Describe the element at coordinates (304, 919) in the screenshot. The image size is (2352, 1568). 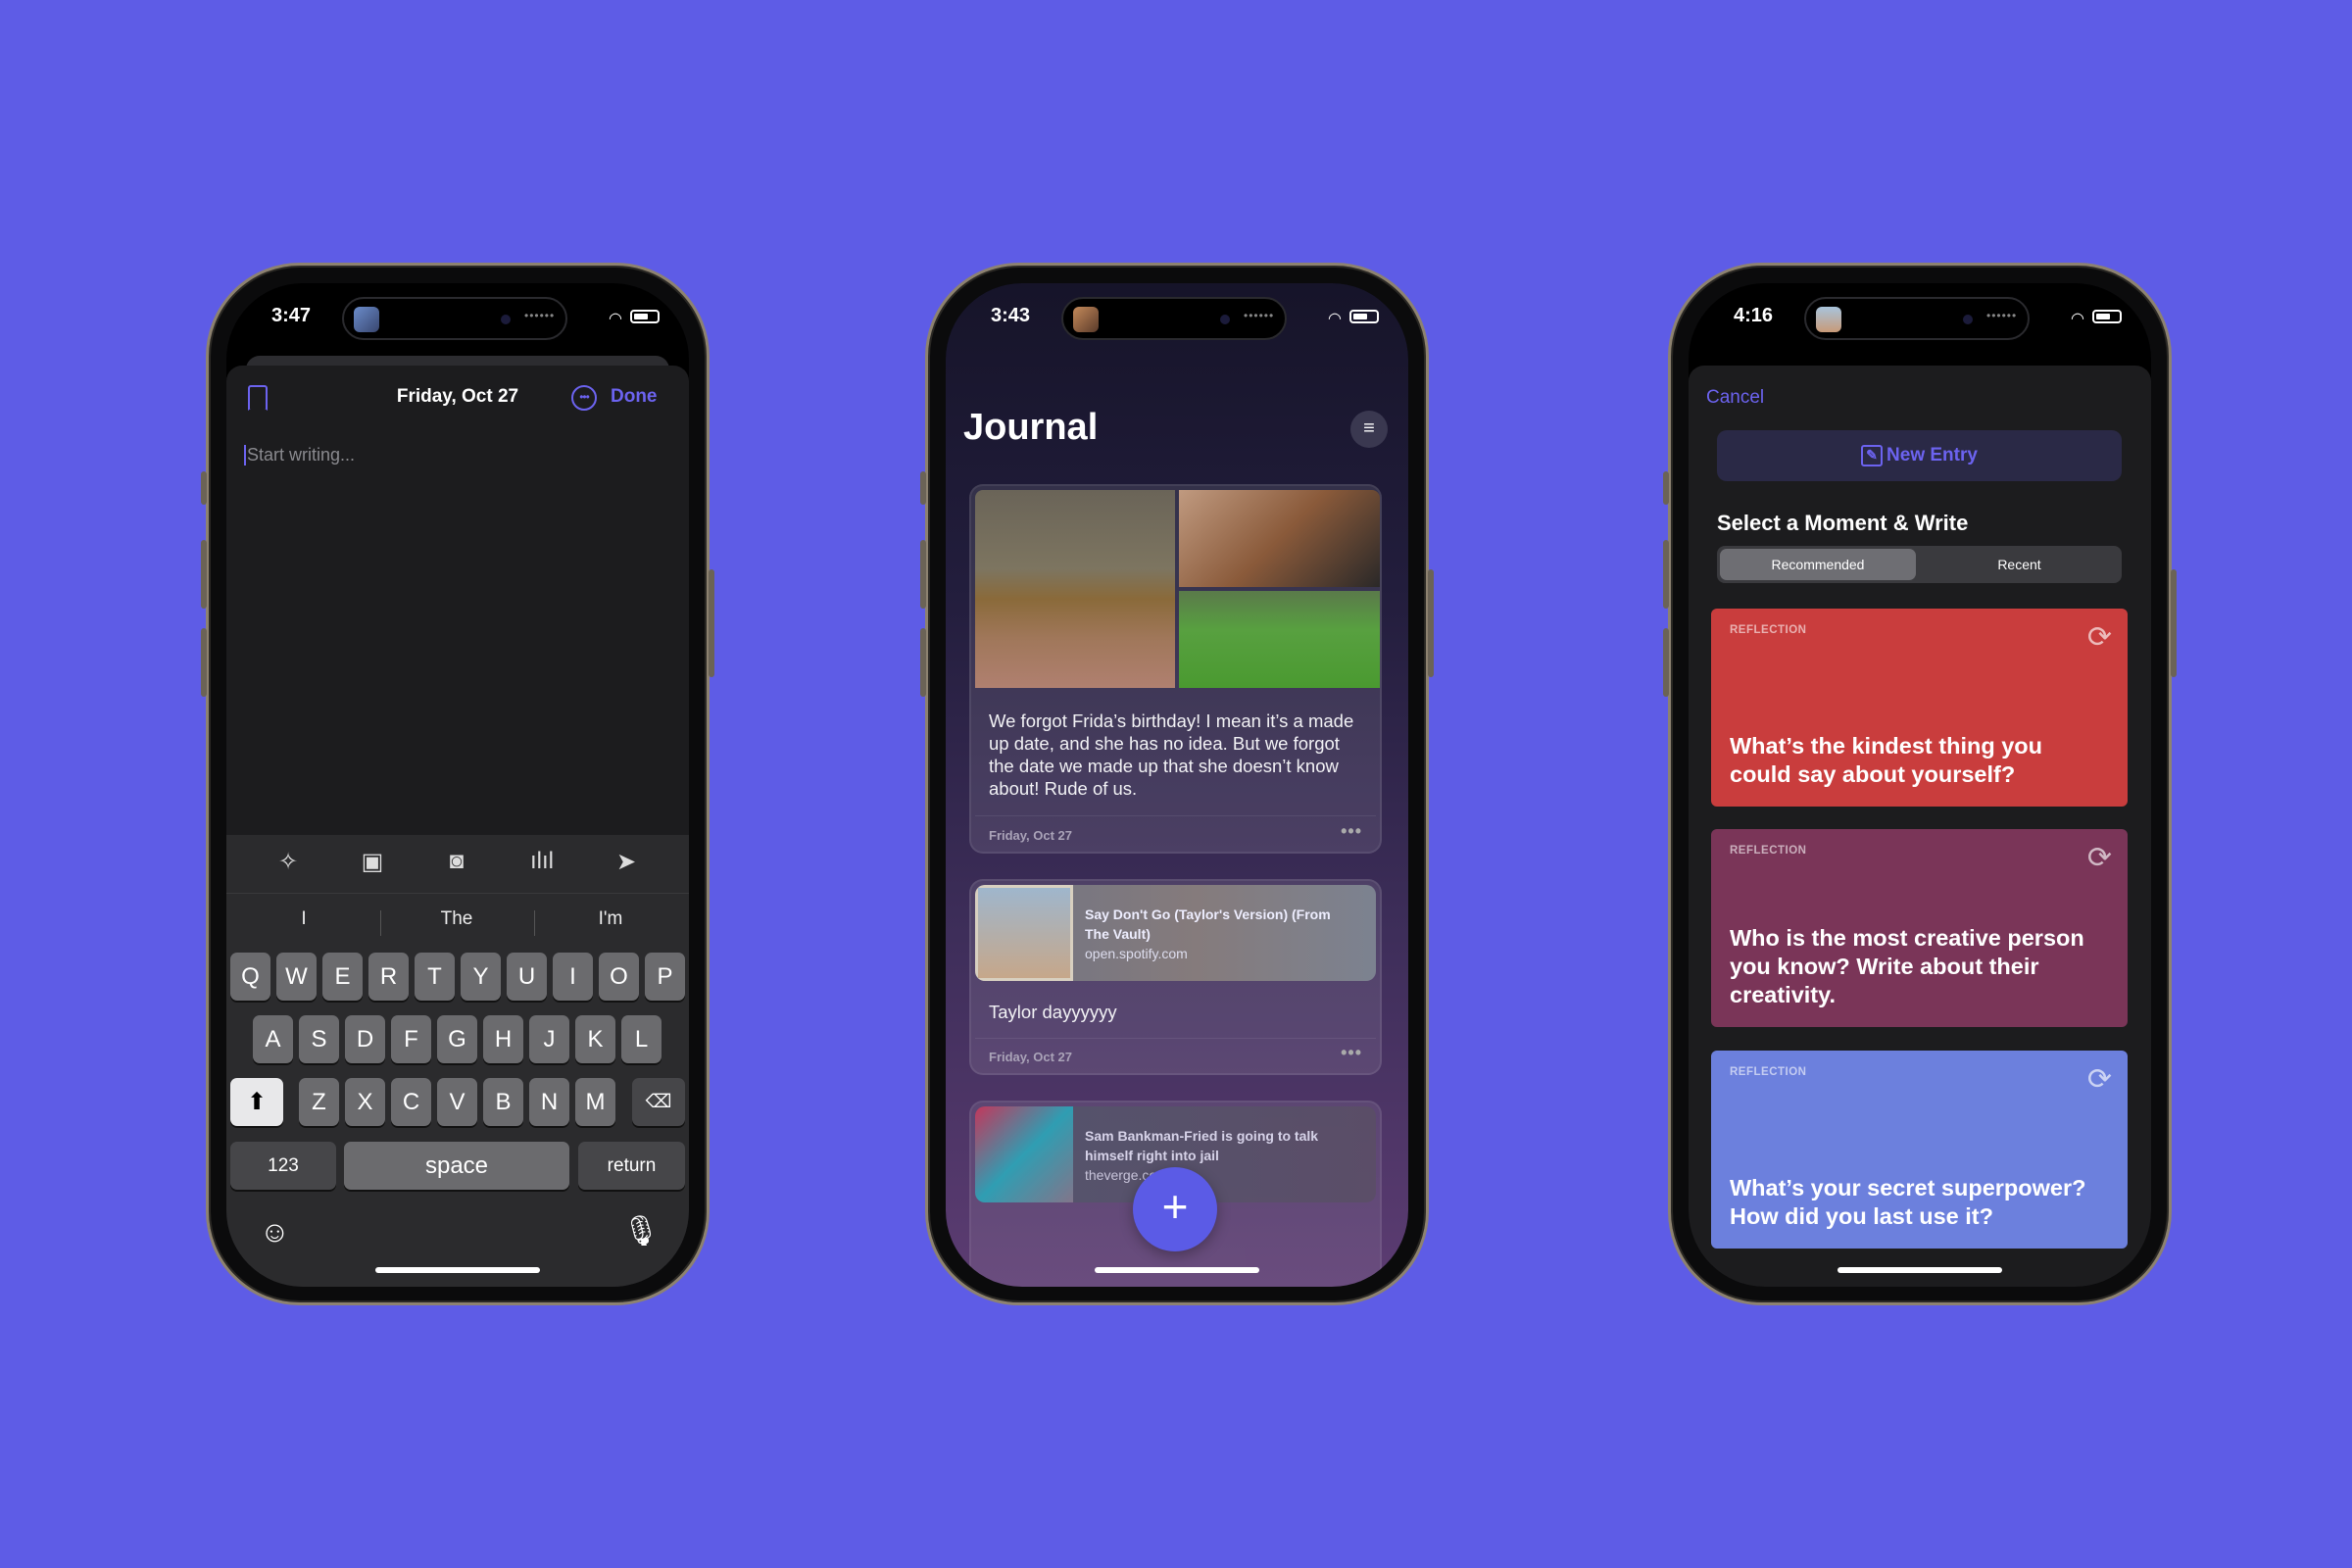
I see `suggestion-1: I` at that location.